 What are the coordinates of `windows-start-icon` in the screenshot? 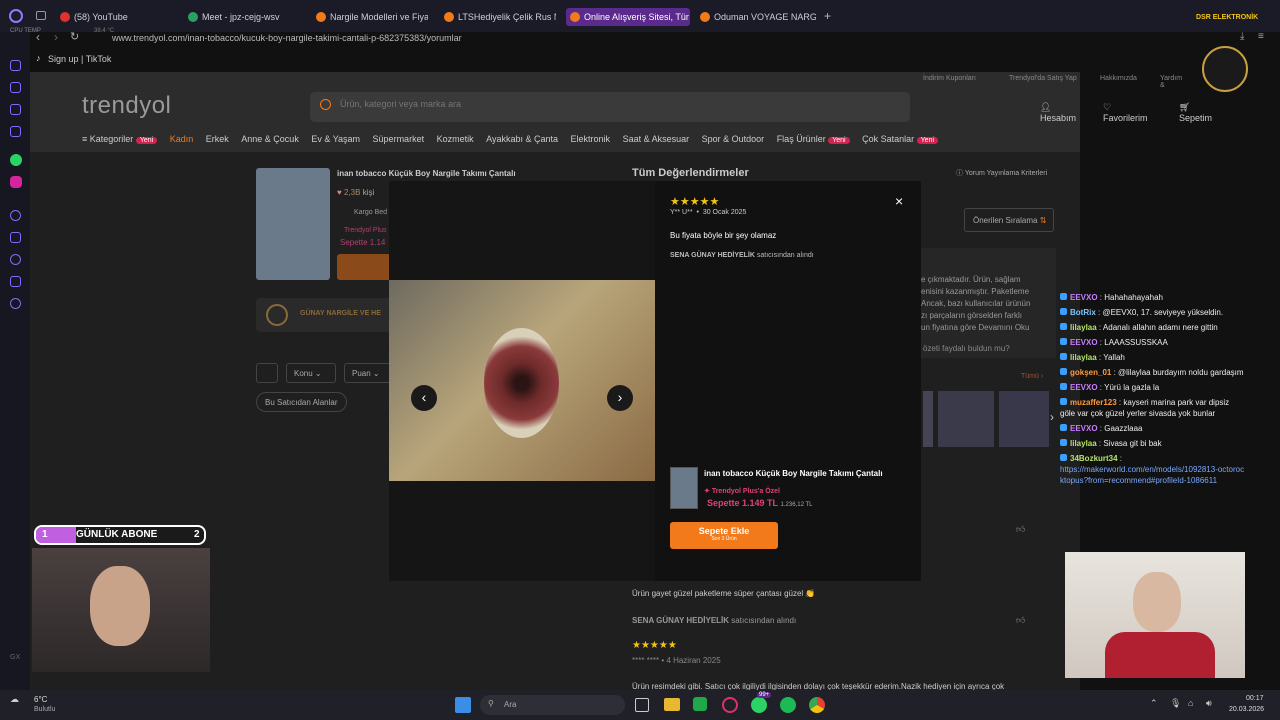 It's located at (463, 705).